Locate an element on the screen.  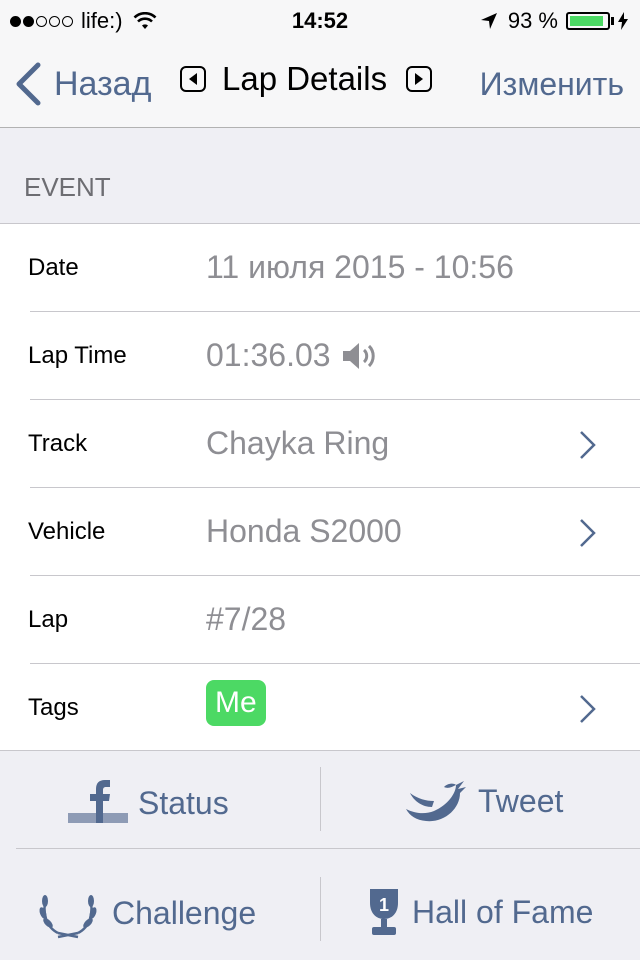
row-value: 01:36.03 is located at coordinates (292, 355).